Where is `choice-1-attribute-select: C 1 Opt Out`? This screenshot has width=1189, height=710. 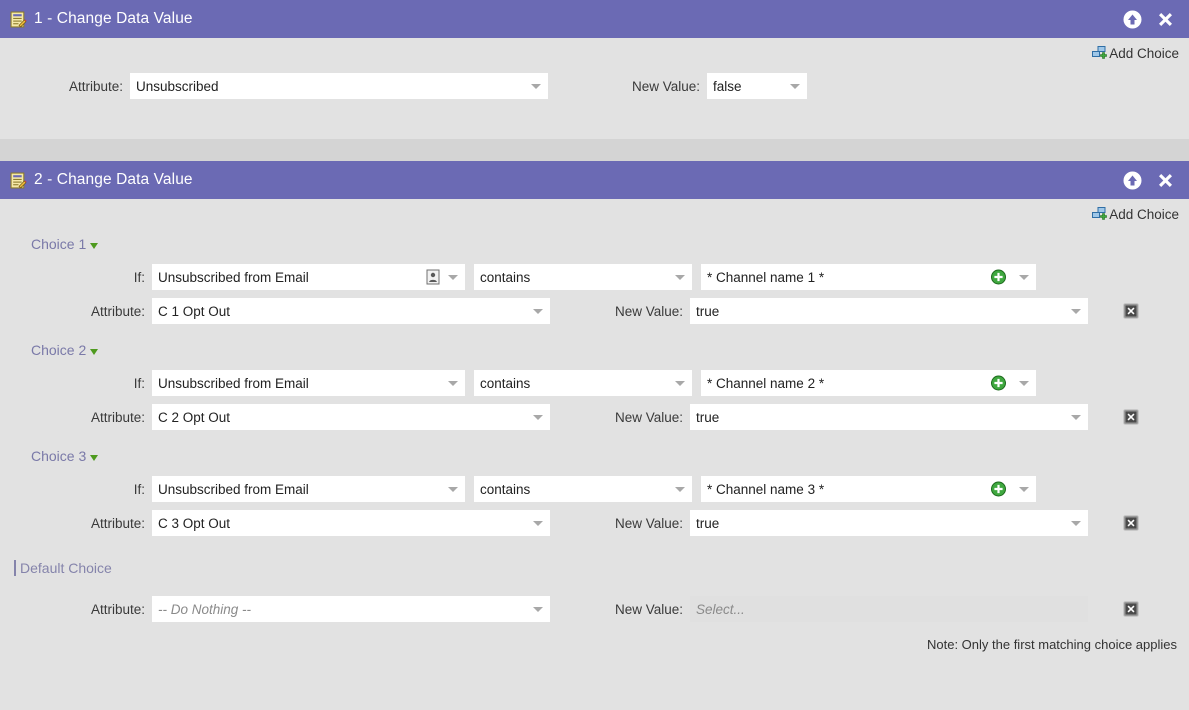
choice-1-attribute-select: C 1 Opt Out is located at coordinates (351, 311).